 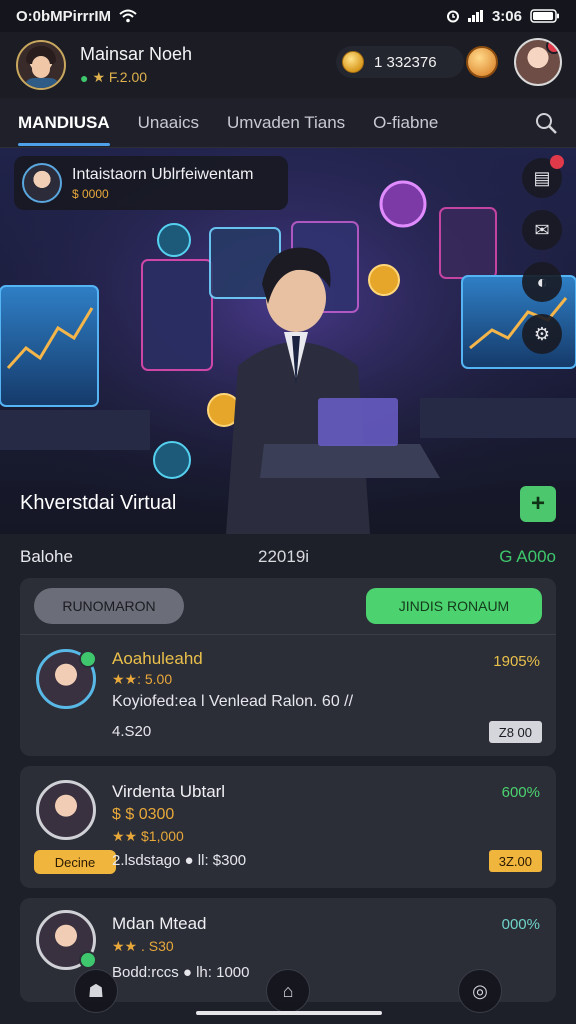 I want to click on list-item-tag: 3Z.00, so click(x=515, y=861).